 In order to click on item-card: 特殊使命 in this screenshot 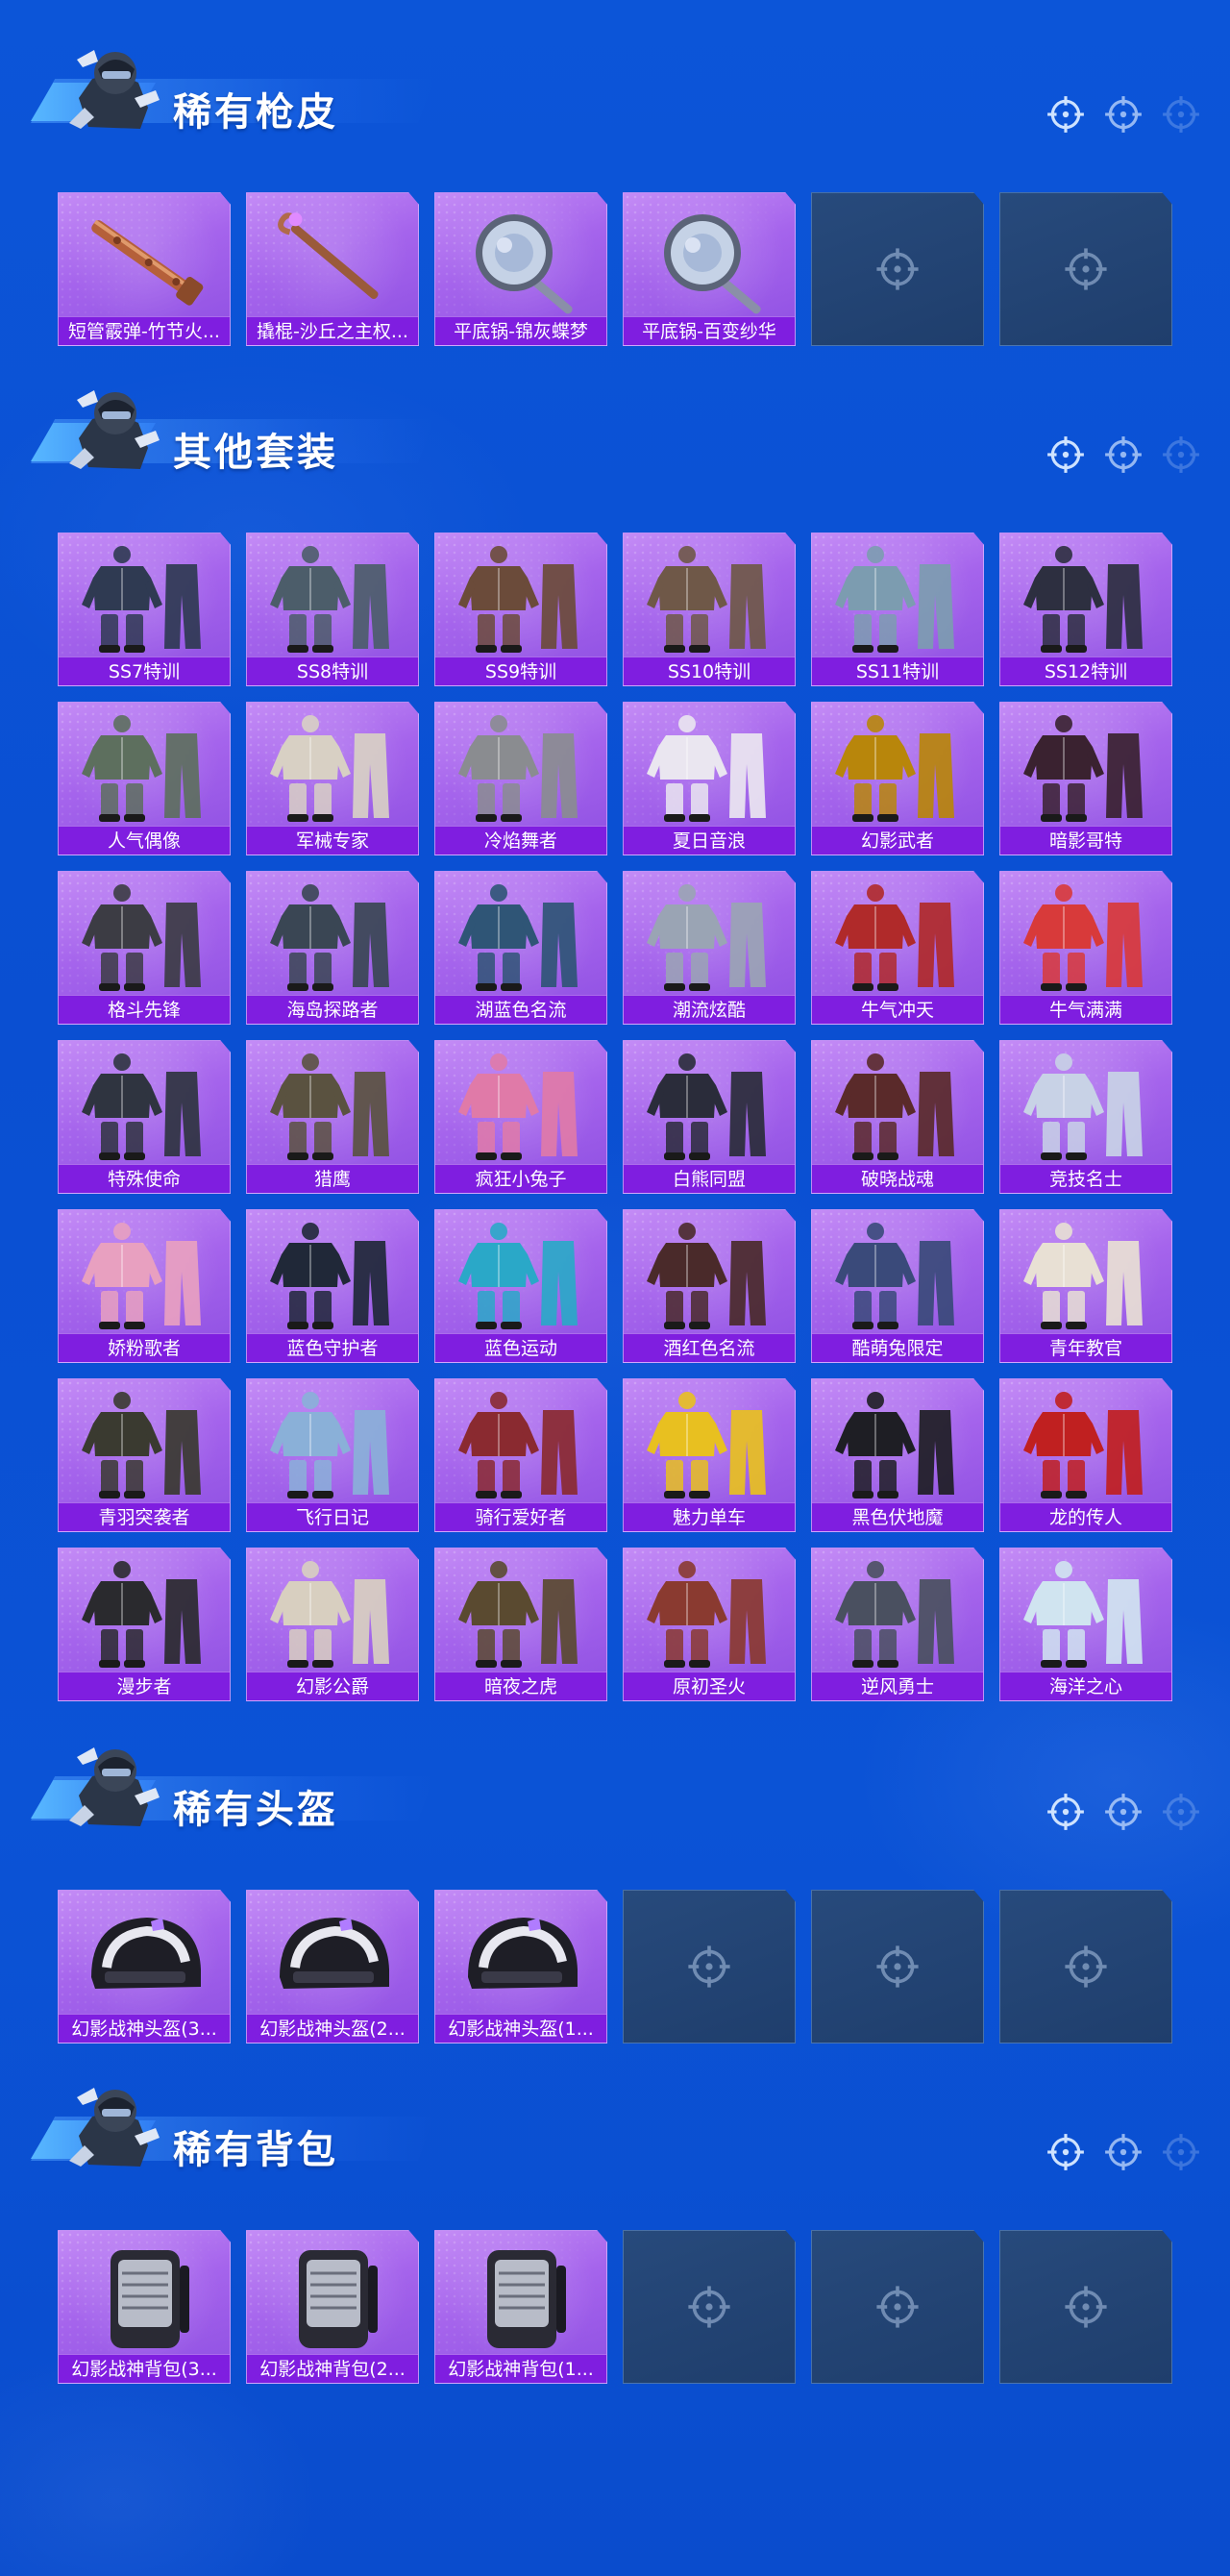, I will do `click(145, 1117)`.